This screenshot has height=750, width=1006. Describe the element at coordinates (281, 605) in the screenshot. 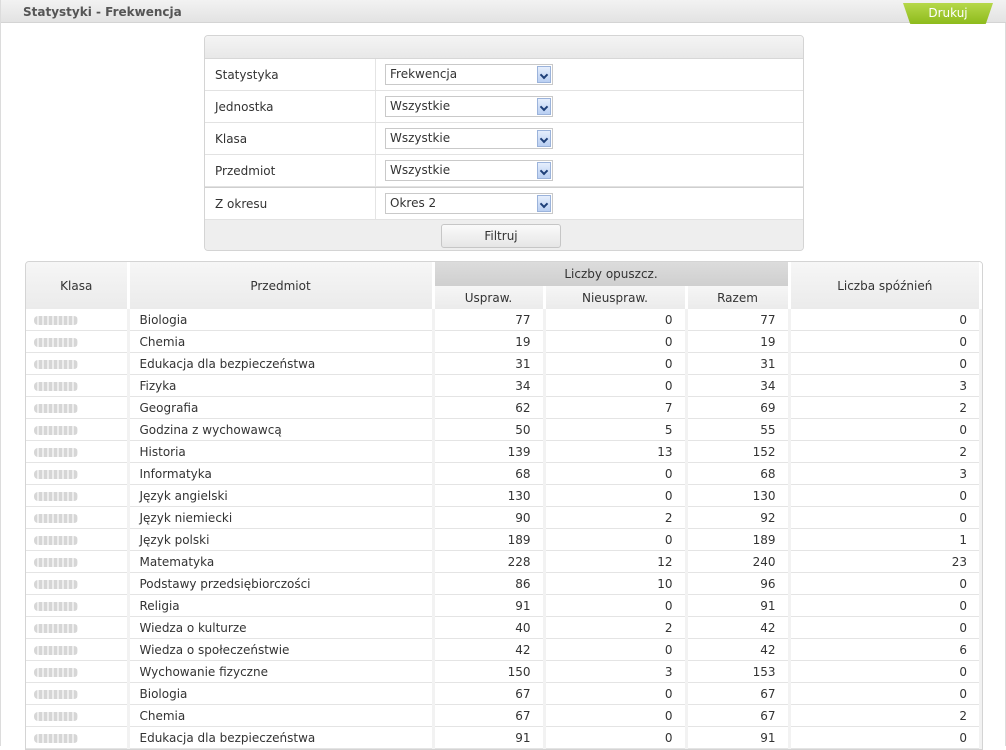

I see `cell-przedmiot: Religia` at that location.